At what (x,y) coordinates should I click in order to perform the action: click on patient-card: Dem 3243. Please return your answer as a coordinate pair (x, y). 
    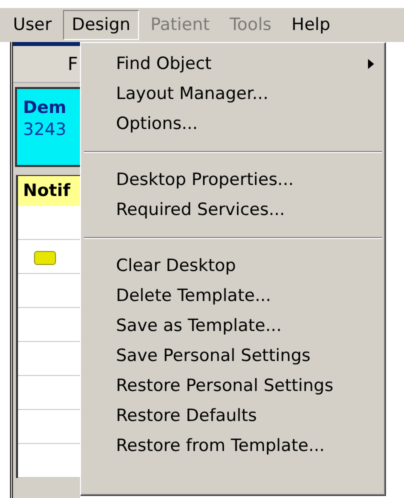
    Looking at the image, I should click on (47, 127).